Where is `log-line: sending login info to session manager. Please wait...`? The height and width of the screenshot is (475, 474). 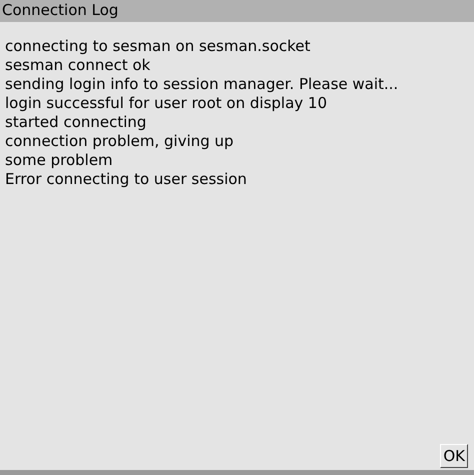 log-line: sending login info to session manager. Please wait... is located at coordinates (201, 84).